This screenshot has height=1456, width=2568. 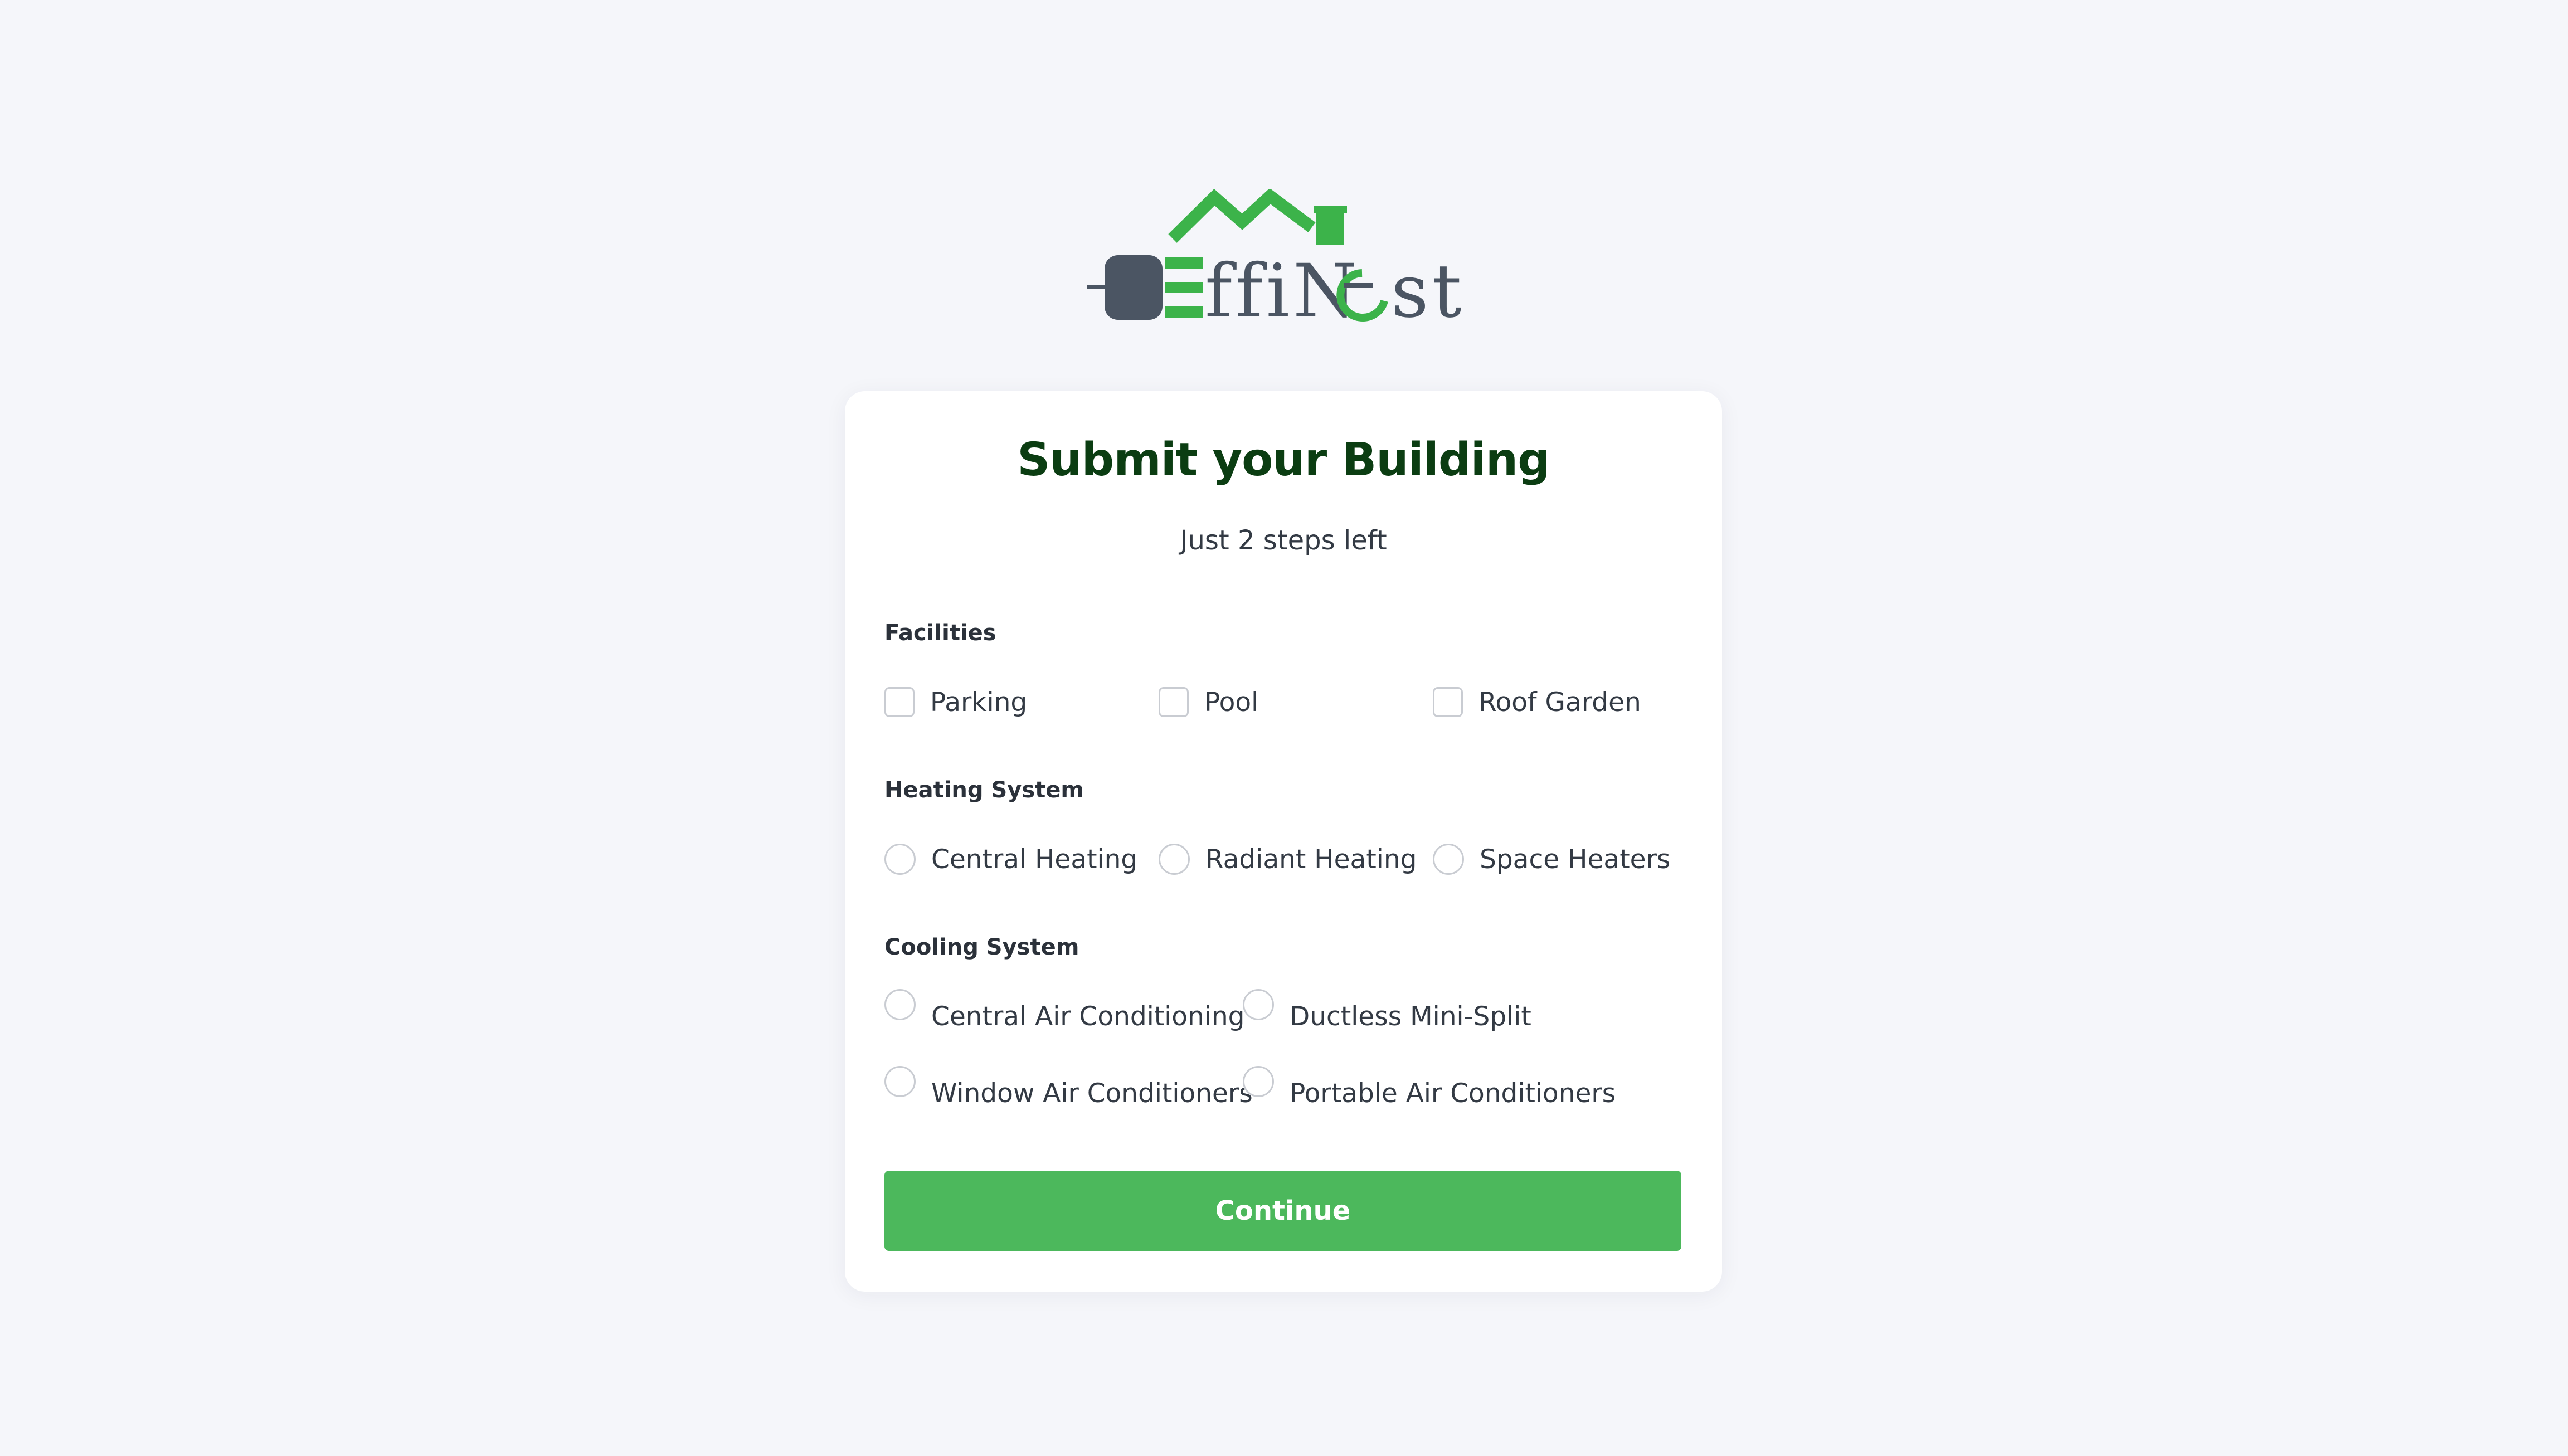 What do you see at coordinates (1311, 860) in the screenshot?
I see `radiant-heating-label: Radiant Heating` at bounding box center [1311, 860].